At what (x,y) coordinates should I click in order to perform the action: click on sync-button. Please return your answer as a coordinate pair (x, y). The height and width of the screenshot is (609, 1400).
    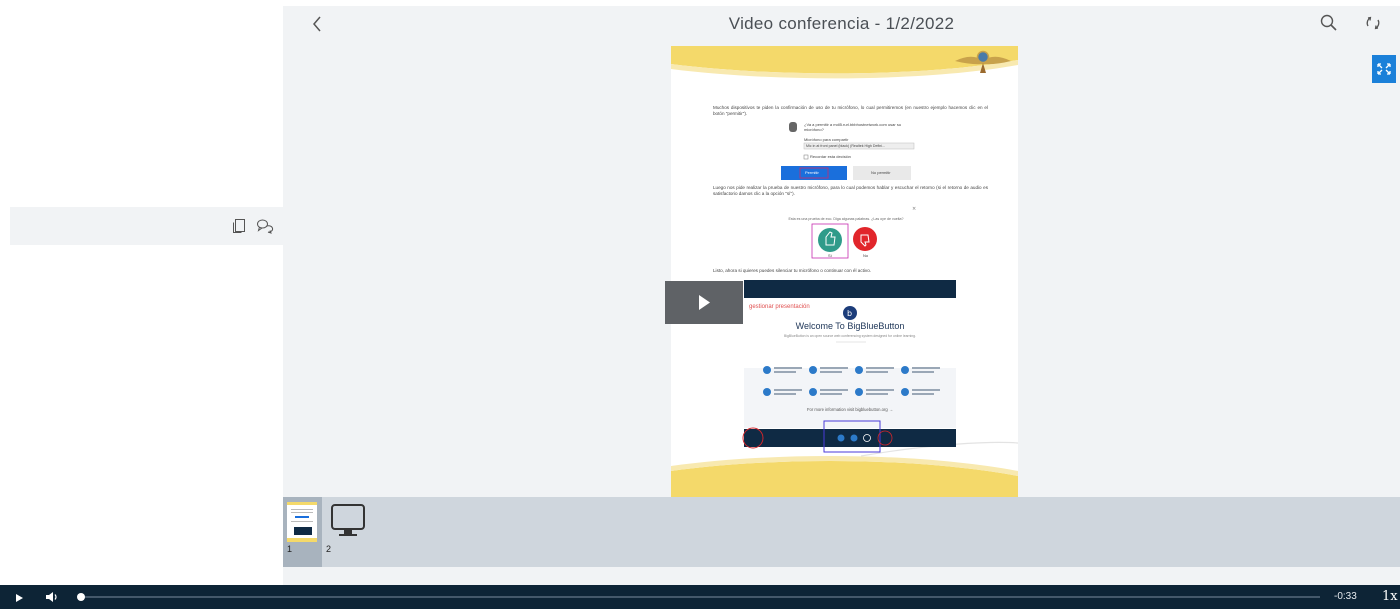
    Looking at the image, I should click on (1373, 23).